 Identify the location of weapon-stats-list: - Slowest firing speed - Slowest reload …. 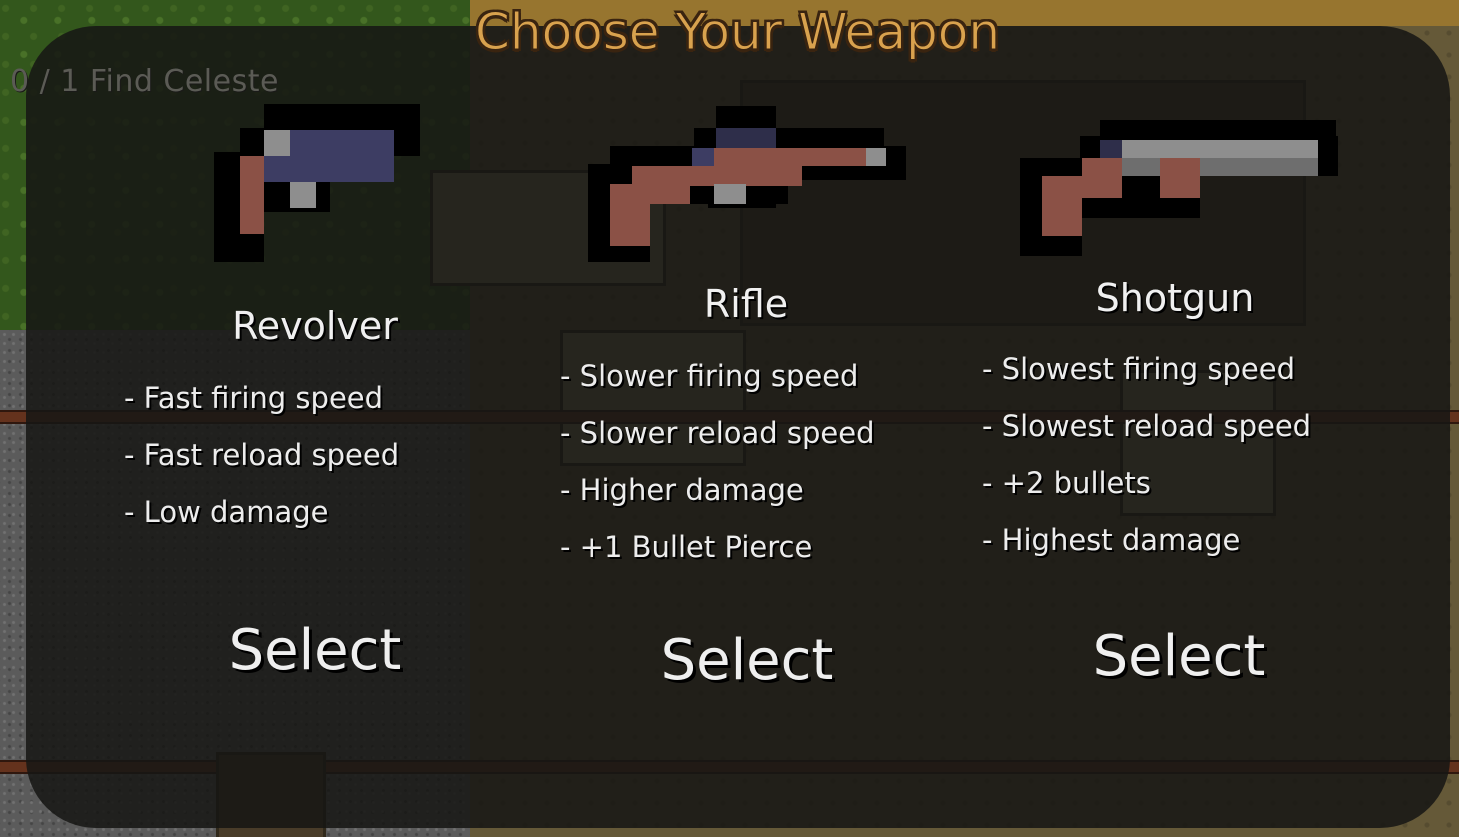
(1146, 455).